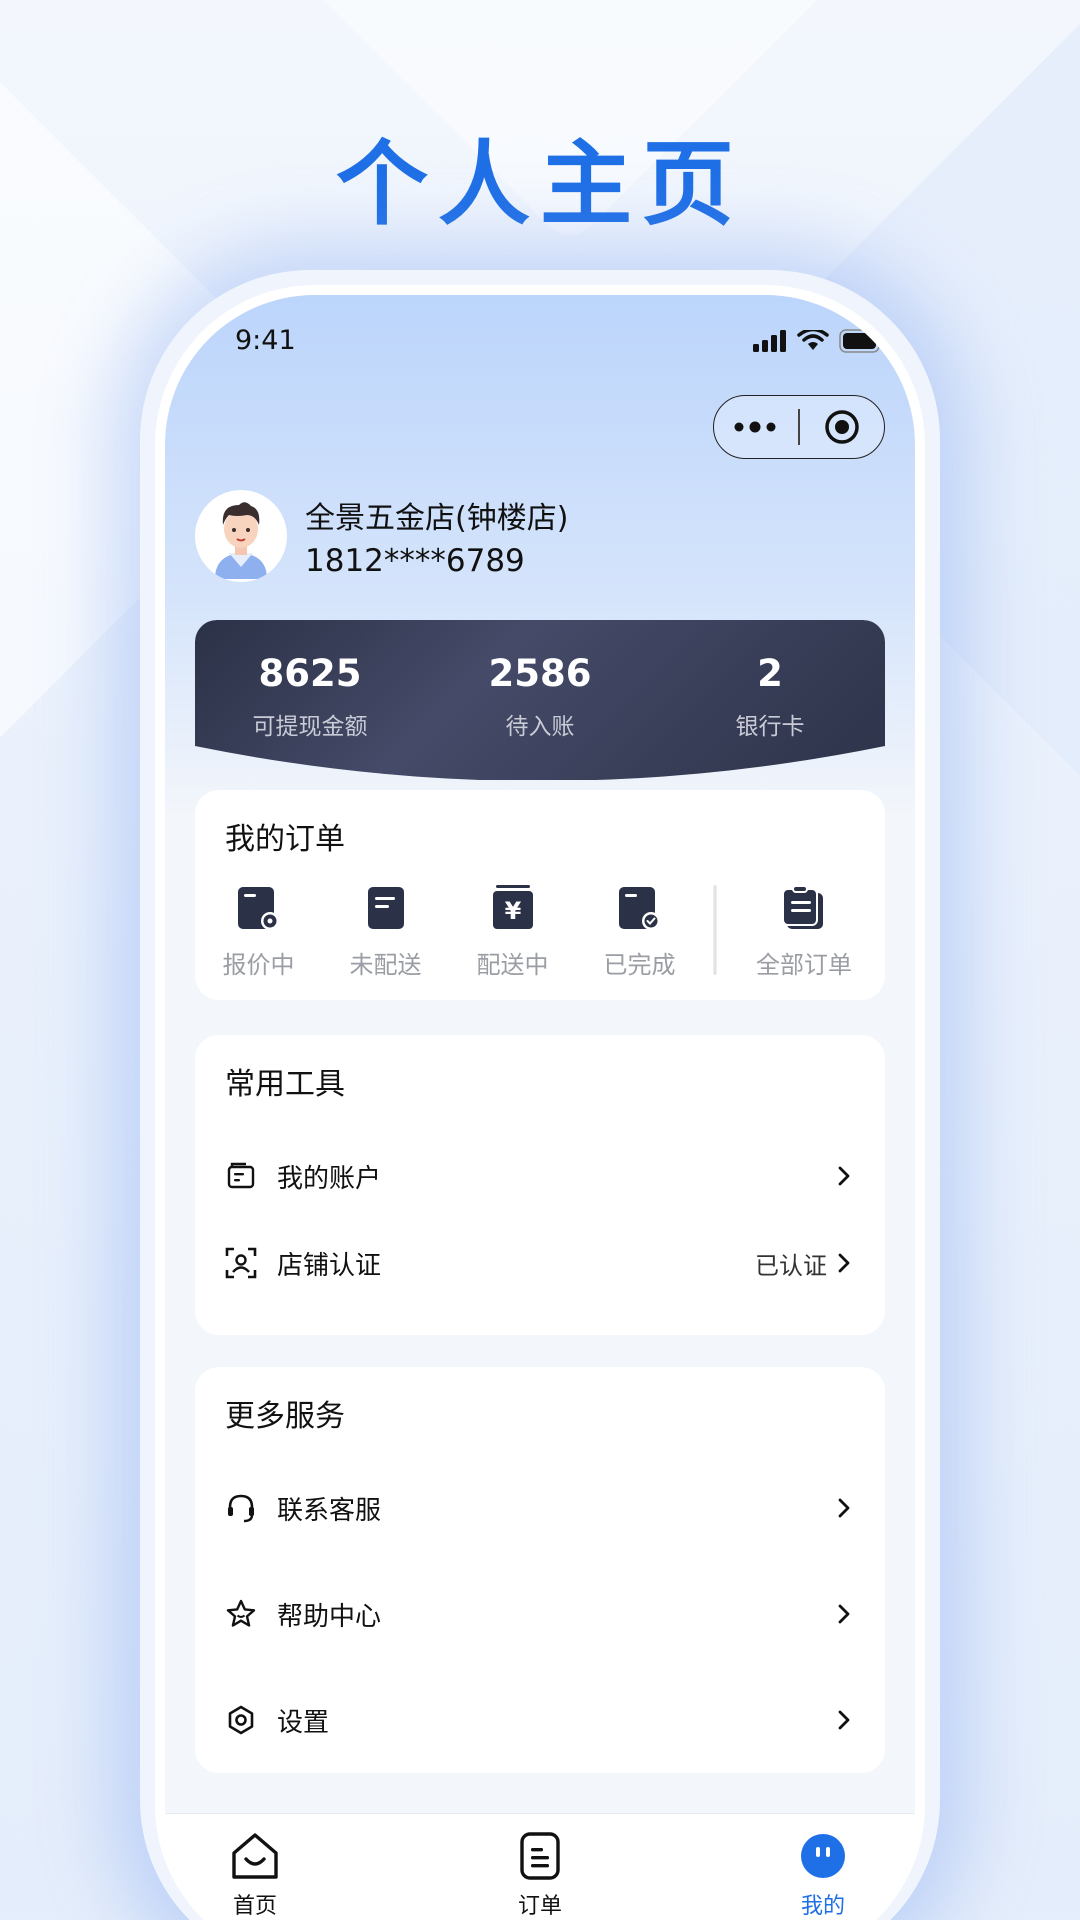  Describe the element at coordinates (241, 1720) in the screenshot. I see `settings-icon` at that location.